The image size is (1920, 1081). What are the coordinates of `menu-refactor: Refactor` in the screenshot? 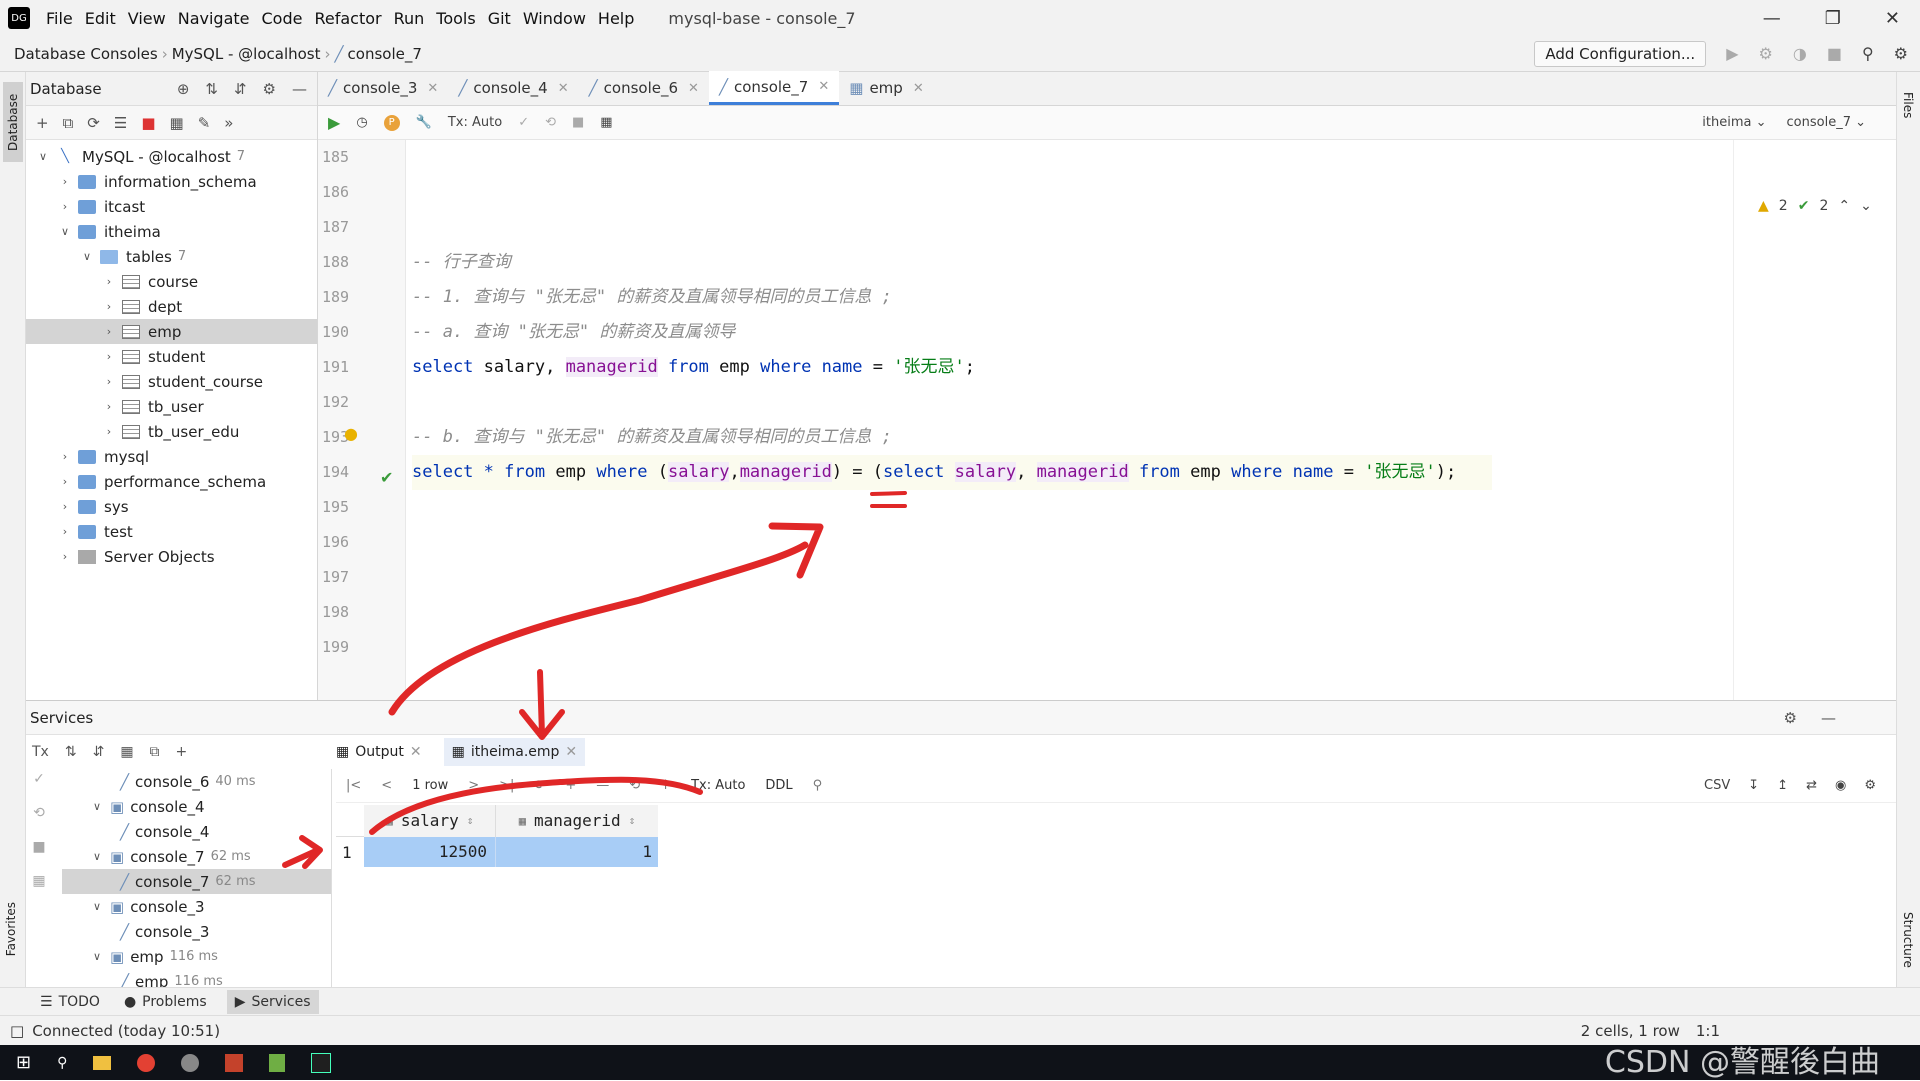 It's located at (347, 18).